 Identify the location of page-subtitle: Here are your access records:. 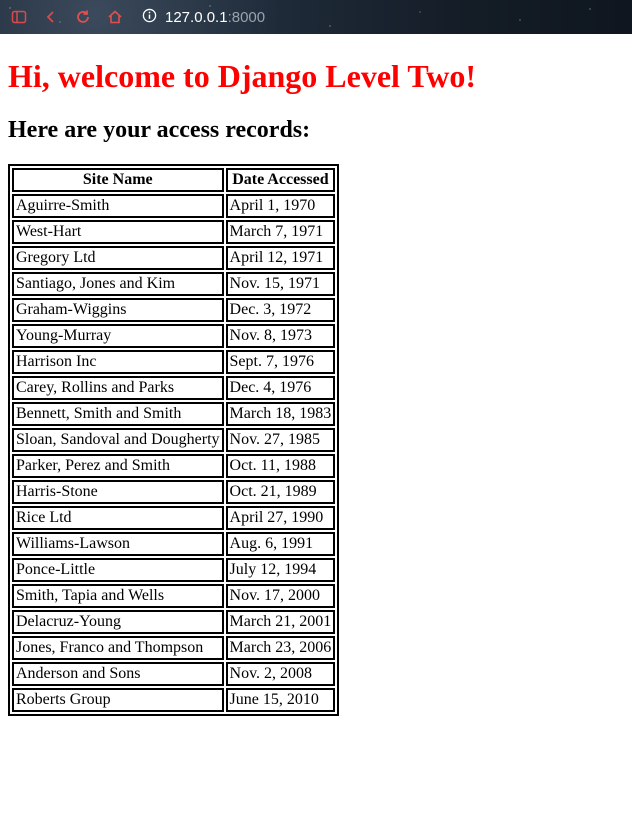
(159, 130).